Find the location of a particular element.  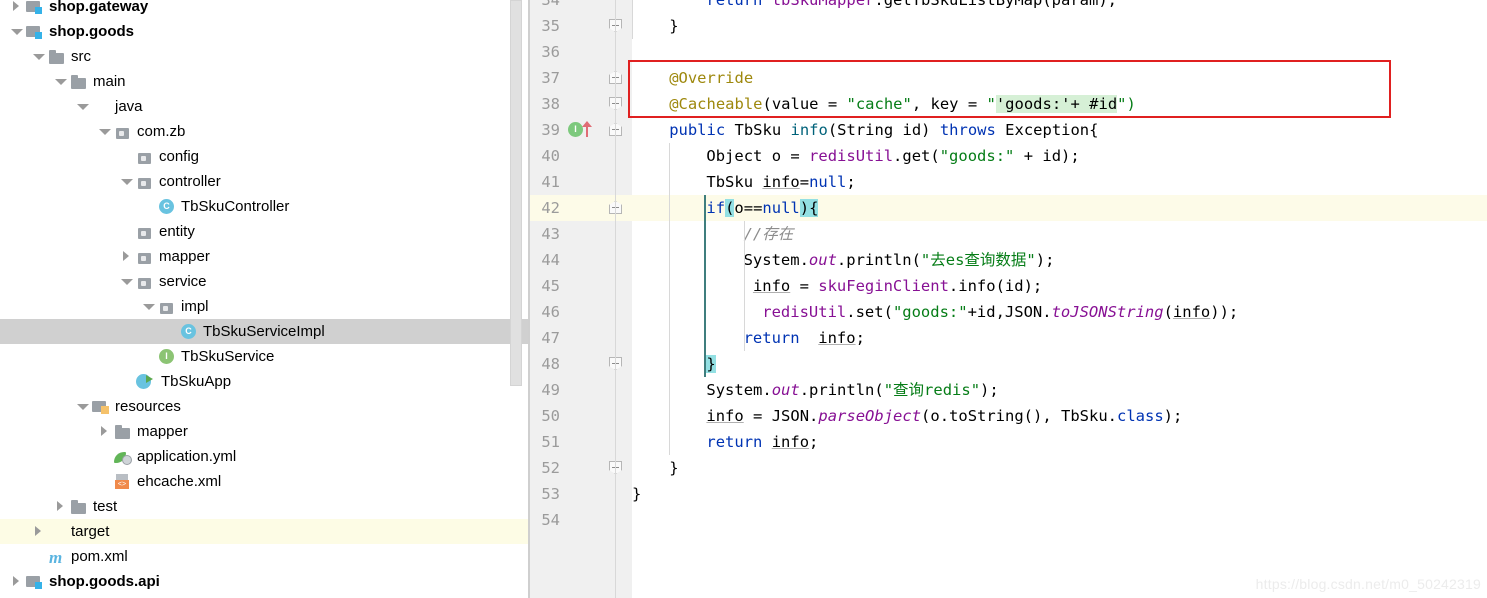

line-number: 34 is located at coordinates (550, 4).